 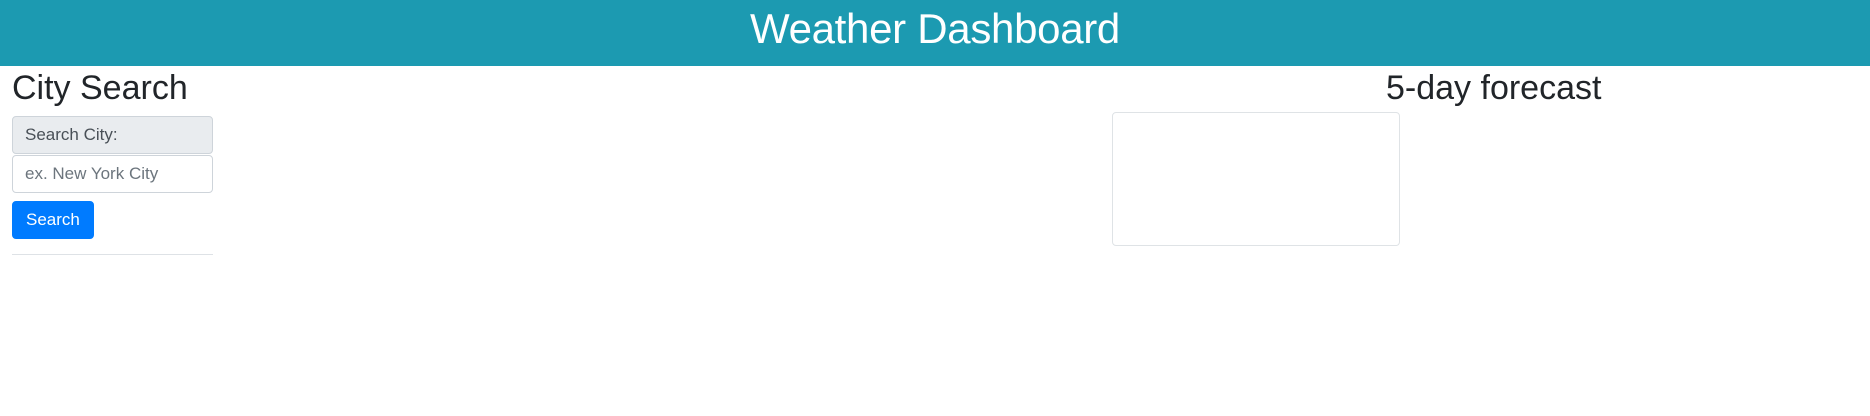 I want to click on city-search-panel: City Search Search City: Search, so click(x=113, y=160).